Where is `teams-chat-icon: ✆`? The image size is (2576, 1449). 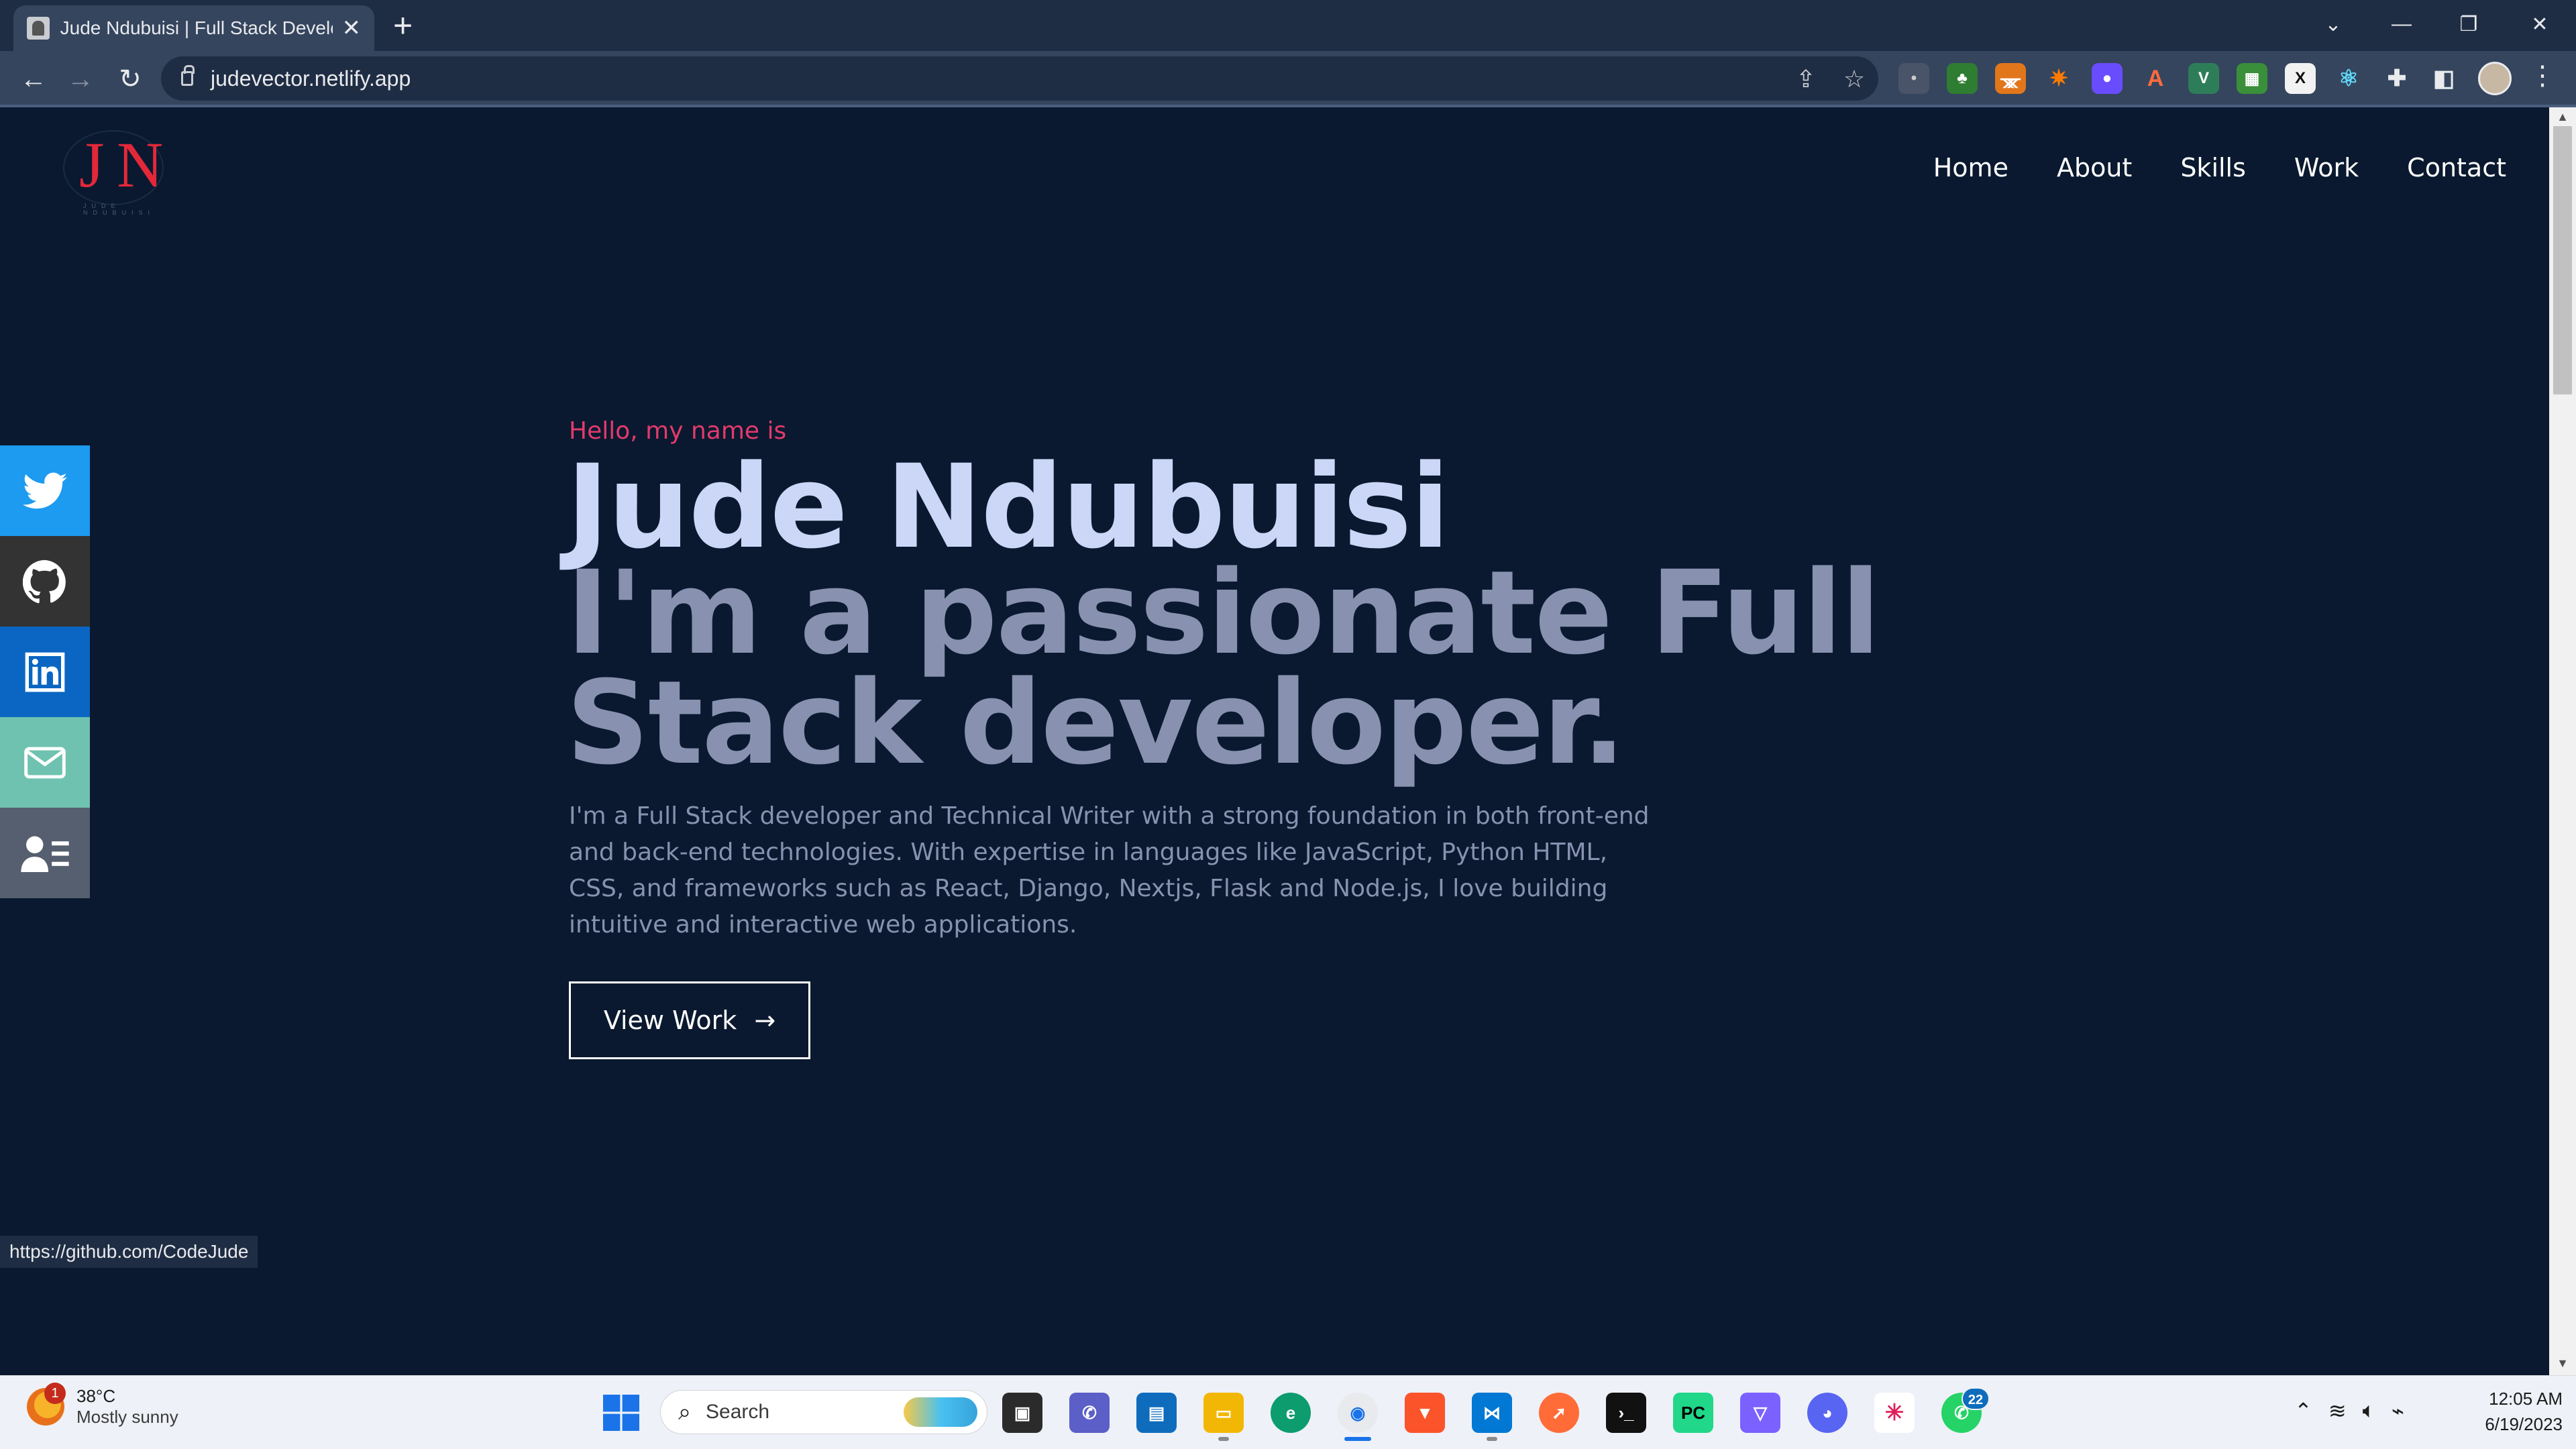
teams-chat-icon: ✆ is located at coordinates (1089, 1413).